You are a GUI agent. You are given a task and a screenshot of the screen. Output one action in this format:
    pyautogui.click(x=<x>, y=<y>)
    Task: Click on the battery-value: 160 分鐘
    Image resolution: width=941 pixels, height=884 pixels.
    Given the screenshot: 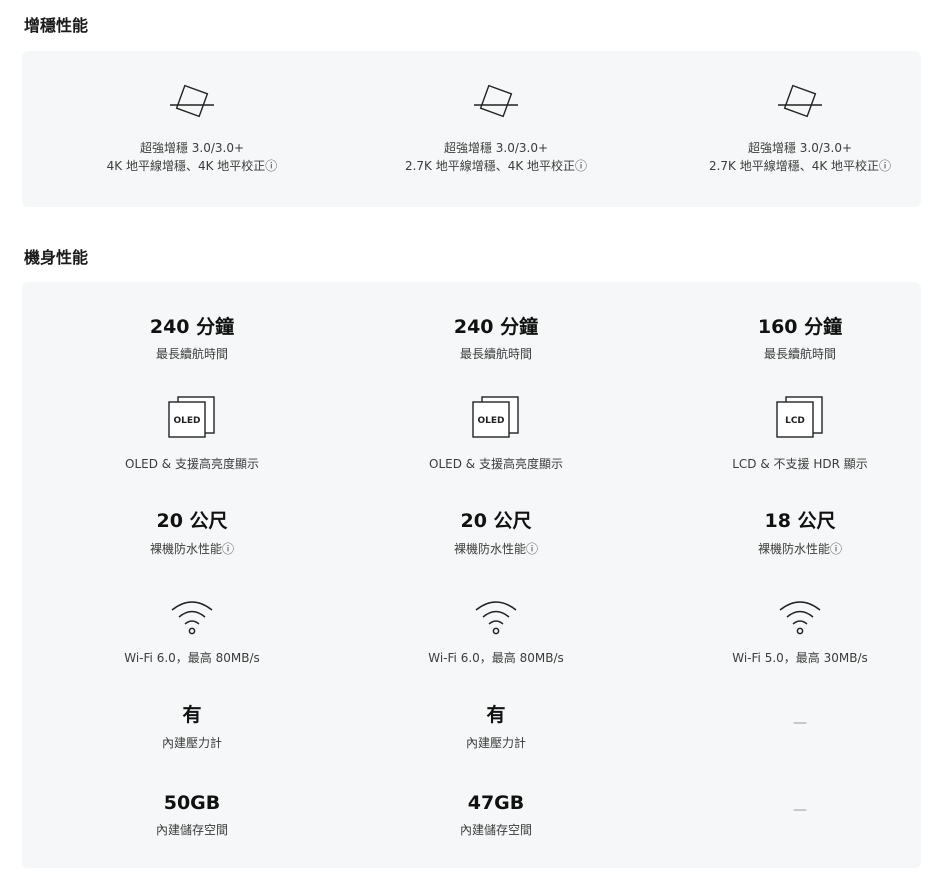 What is the action you would take?
    pyautogui.click(x=800, y=327)
    